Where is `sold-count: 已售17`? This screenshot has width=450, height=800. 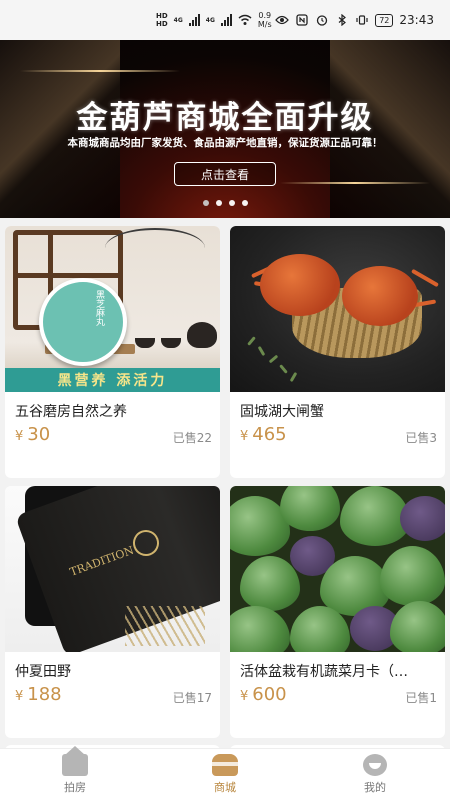 sold-count: 已售17 is located at coordinates (192, 698).